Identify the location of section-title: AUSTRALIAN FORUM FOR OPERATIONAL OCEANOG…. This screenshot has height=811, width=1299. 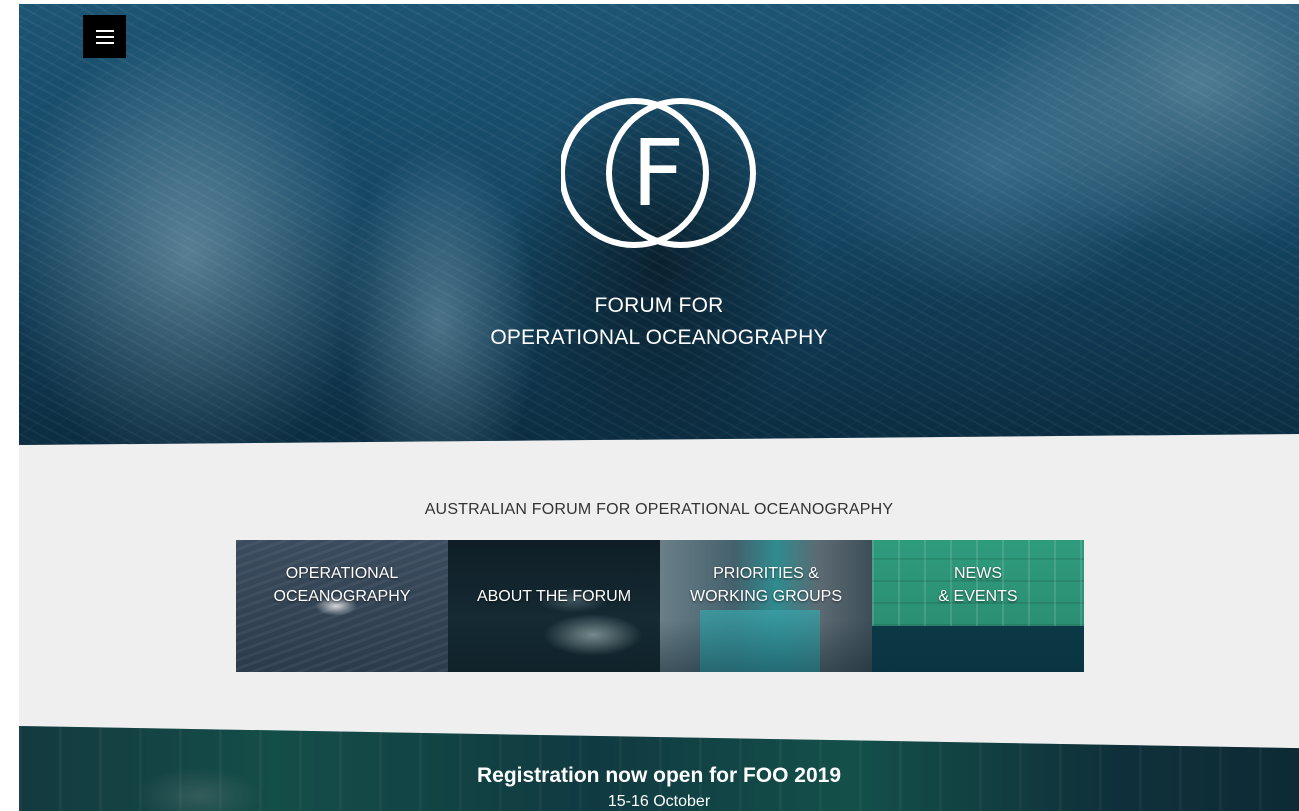
(659, 509).